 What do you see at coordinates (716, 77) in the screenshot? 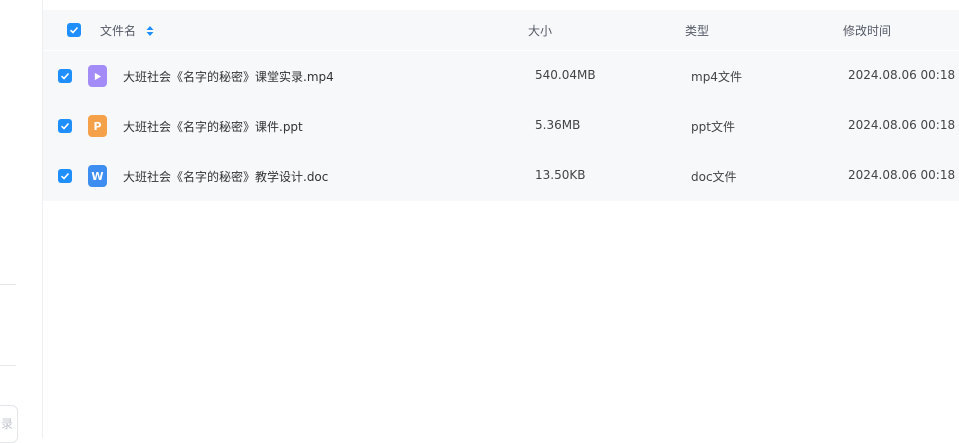
I see `file-type: mp4文件` at bounding box center [716, 77].